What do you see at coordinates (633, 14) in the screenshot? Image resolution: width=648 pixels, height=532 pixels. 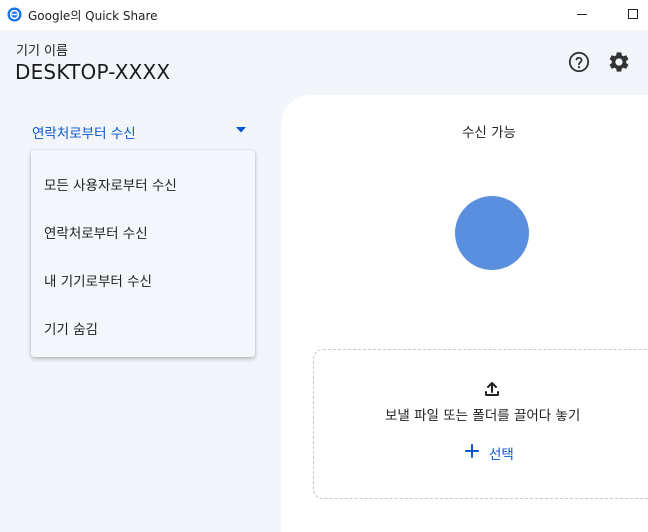 I see `maximize-button` at bounding box center [633, 14].